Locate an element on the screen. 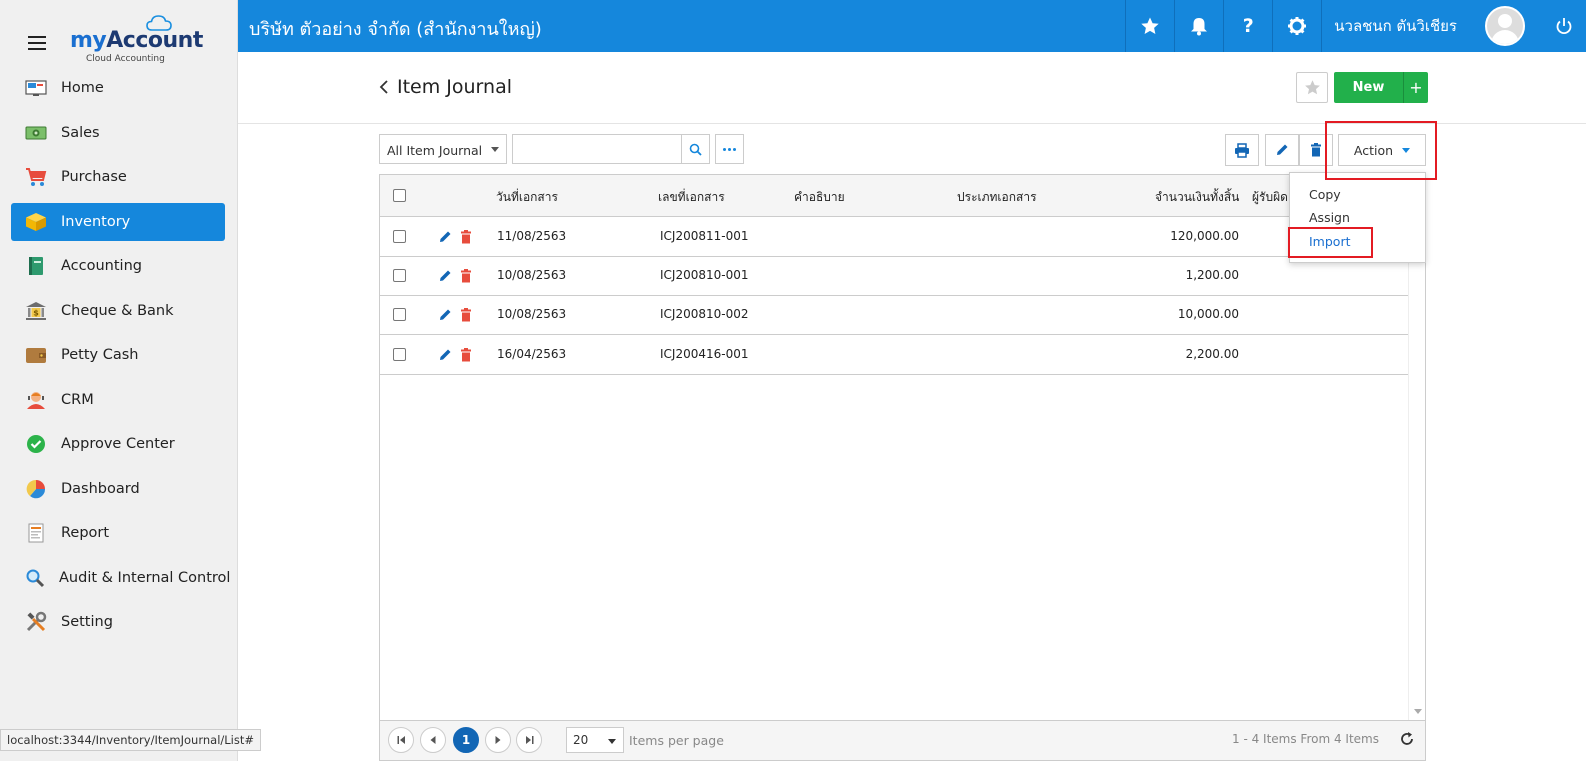 Image resolution: width=1586 pixels, height=761 pixels. book-icon is located at coordinates (36, 266).